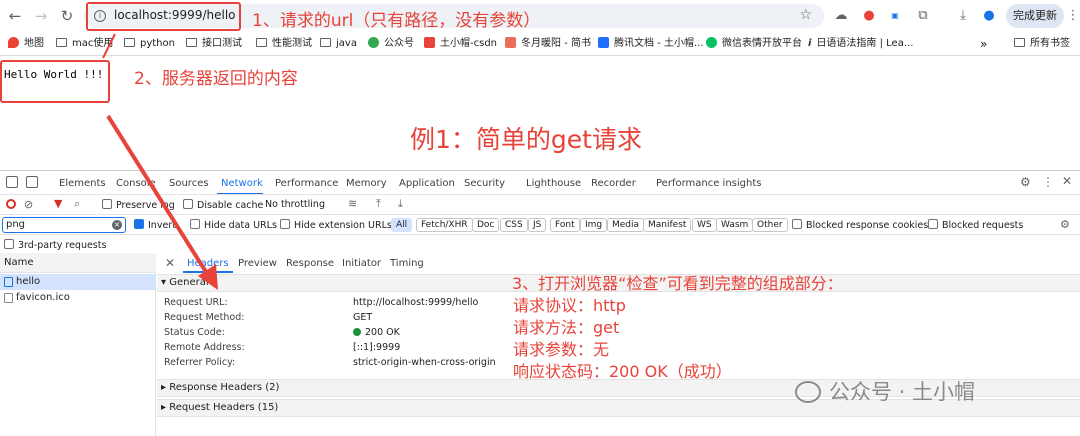 This screenshot has width=1080, height=436. I want to click on annotation-arrows, so click(160, 161).